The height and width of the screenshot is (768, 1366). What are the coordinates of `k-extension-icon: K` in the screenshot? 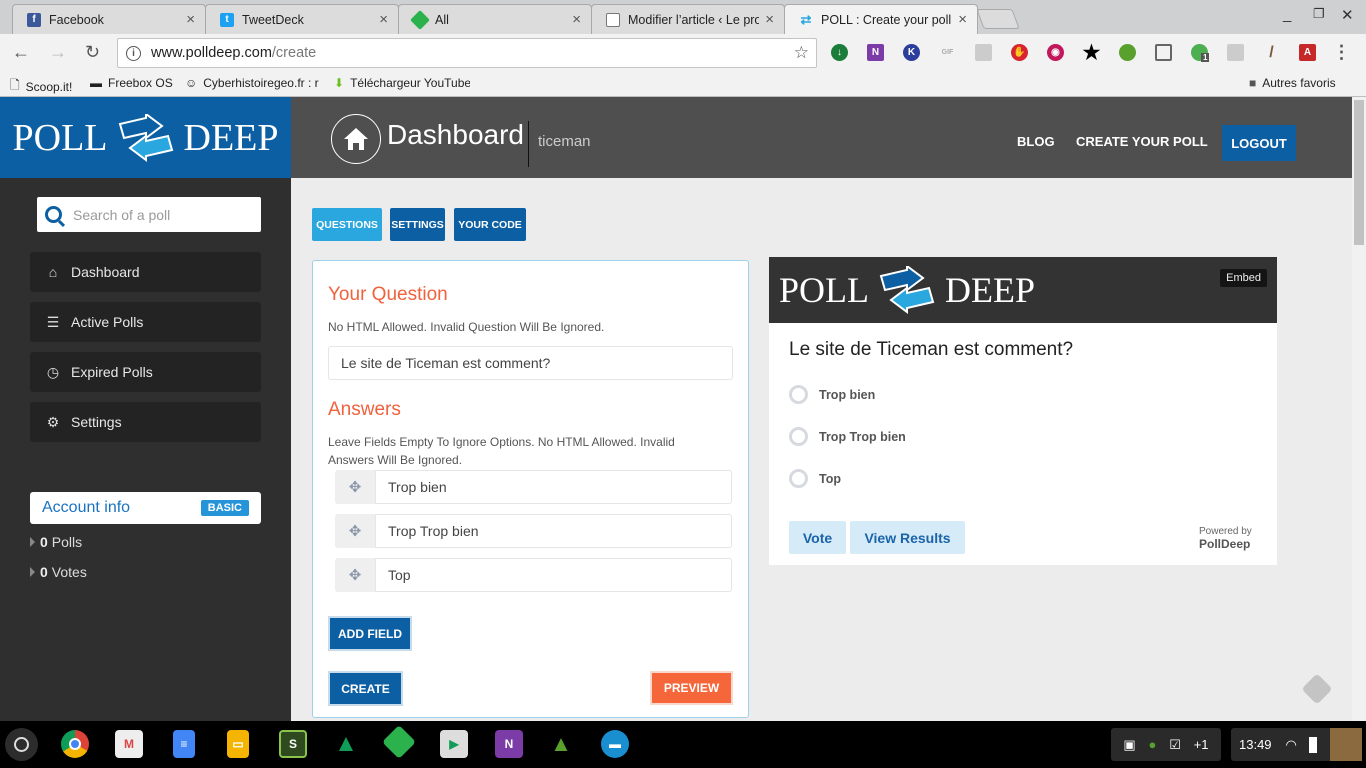 It's located at (911, 52).